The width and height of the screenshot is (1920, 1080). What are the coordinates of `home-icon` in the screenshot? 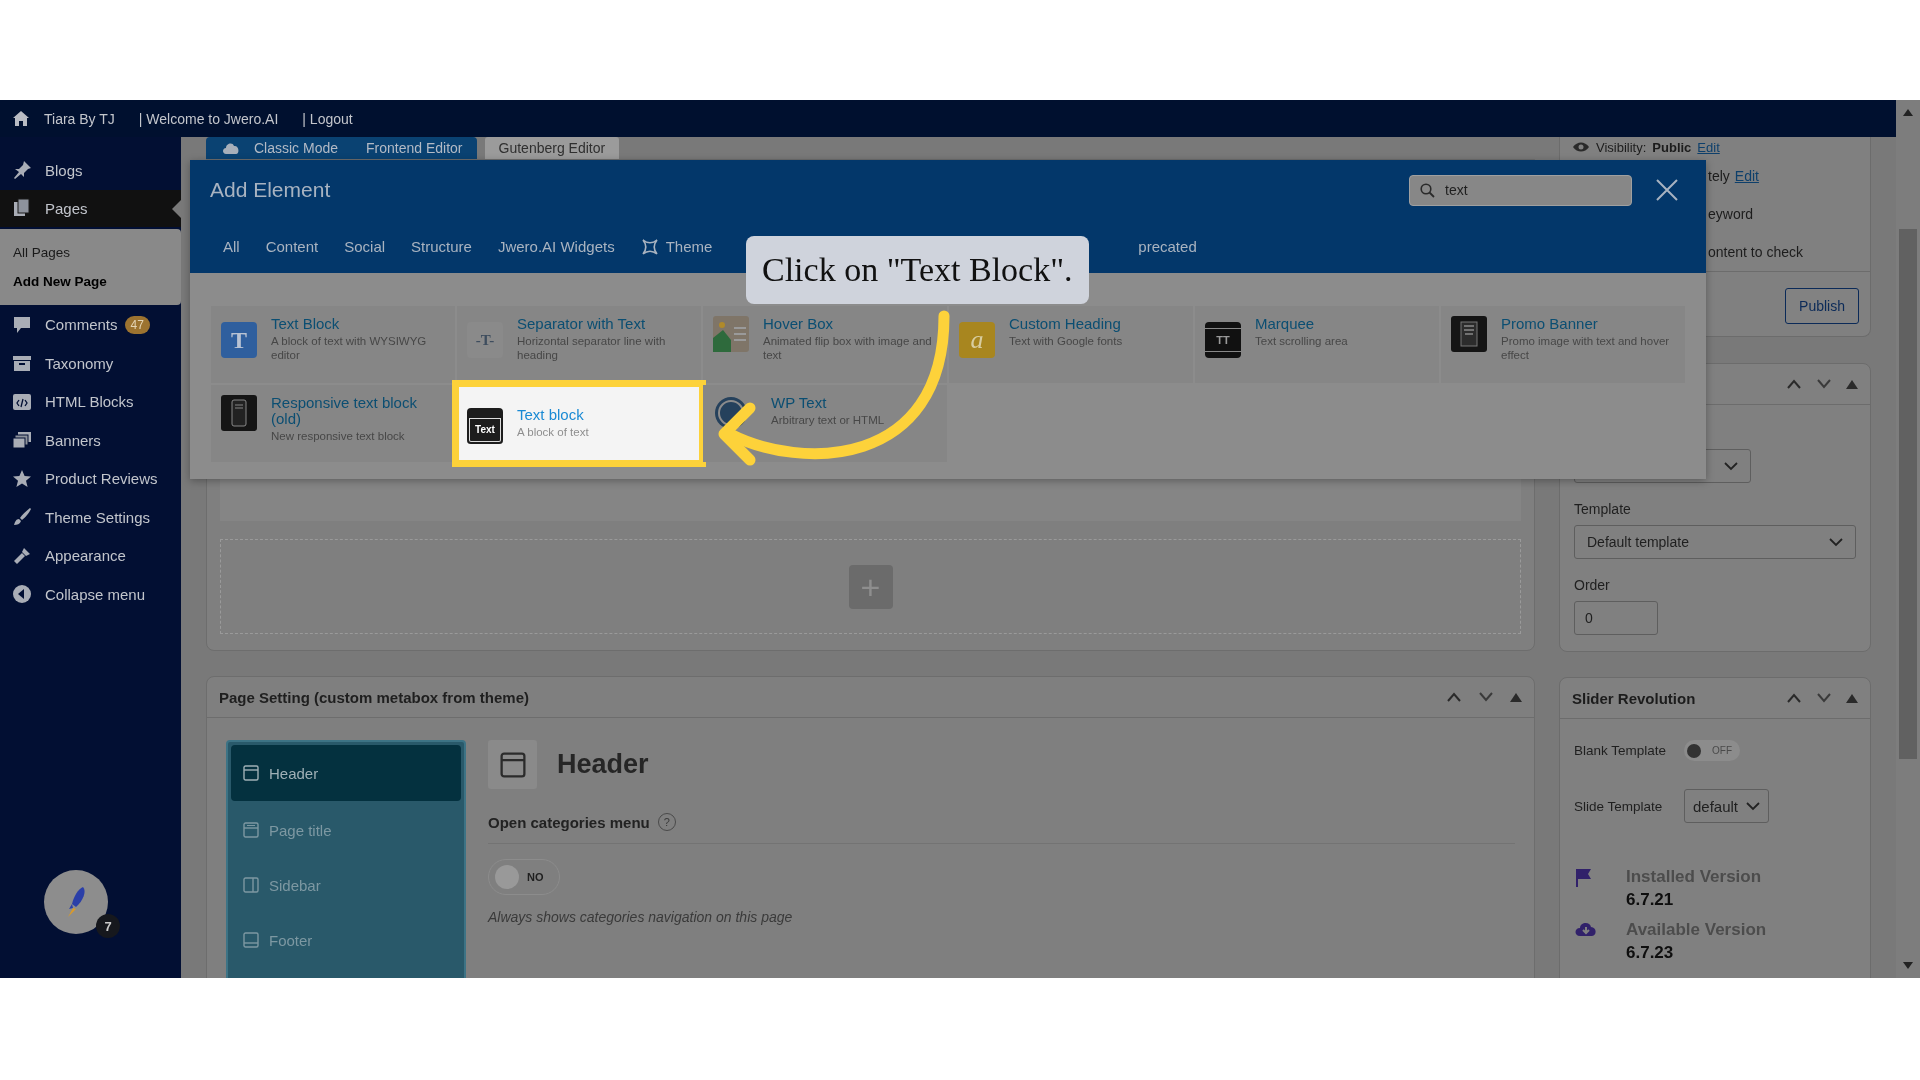 It's located at (21, 118).